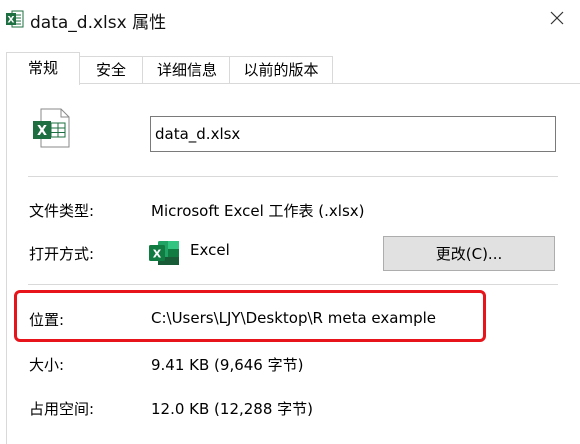 The width and height of the screenshot is (580, 444). I want to click on excel-app-icon: X, so click(164, 255).